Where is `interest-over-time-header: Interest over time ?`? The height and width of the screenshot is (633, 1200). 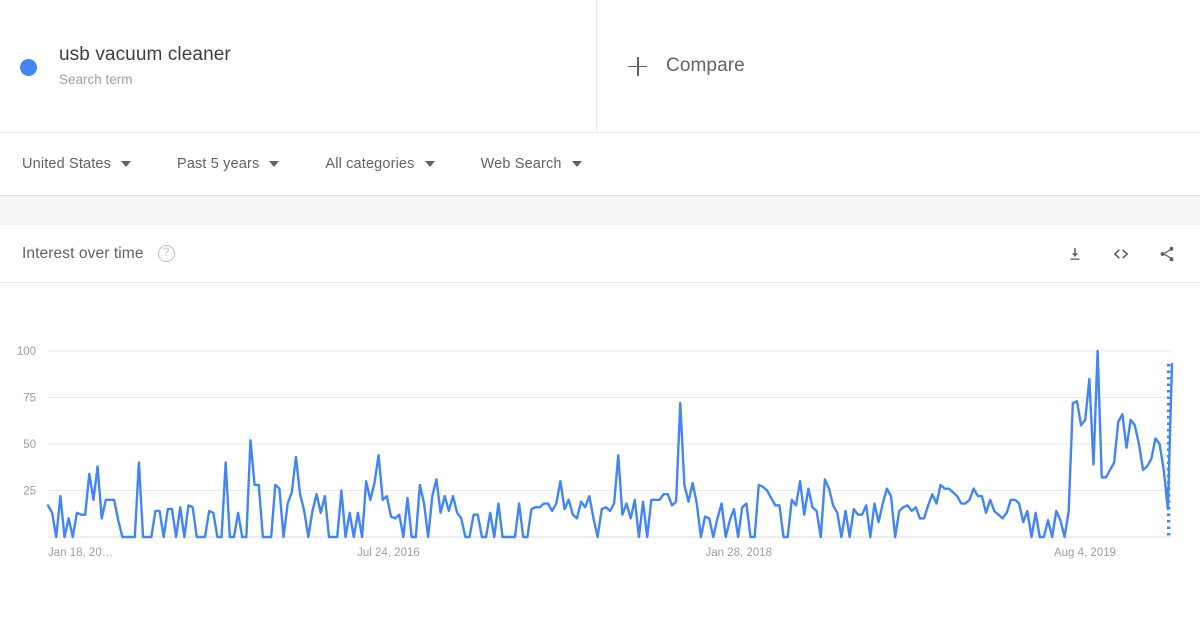
interest-over-time-header: Interest over time ? is located at coordinates (600, 254).